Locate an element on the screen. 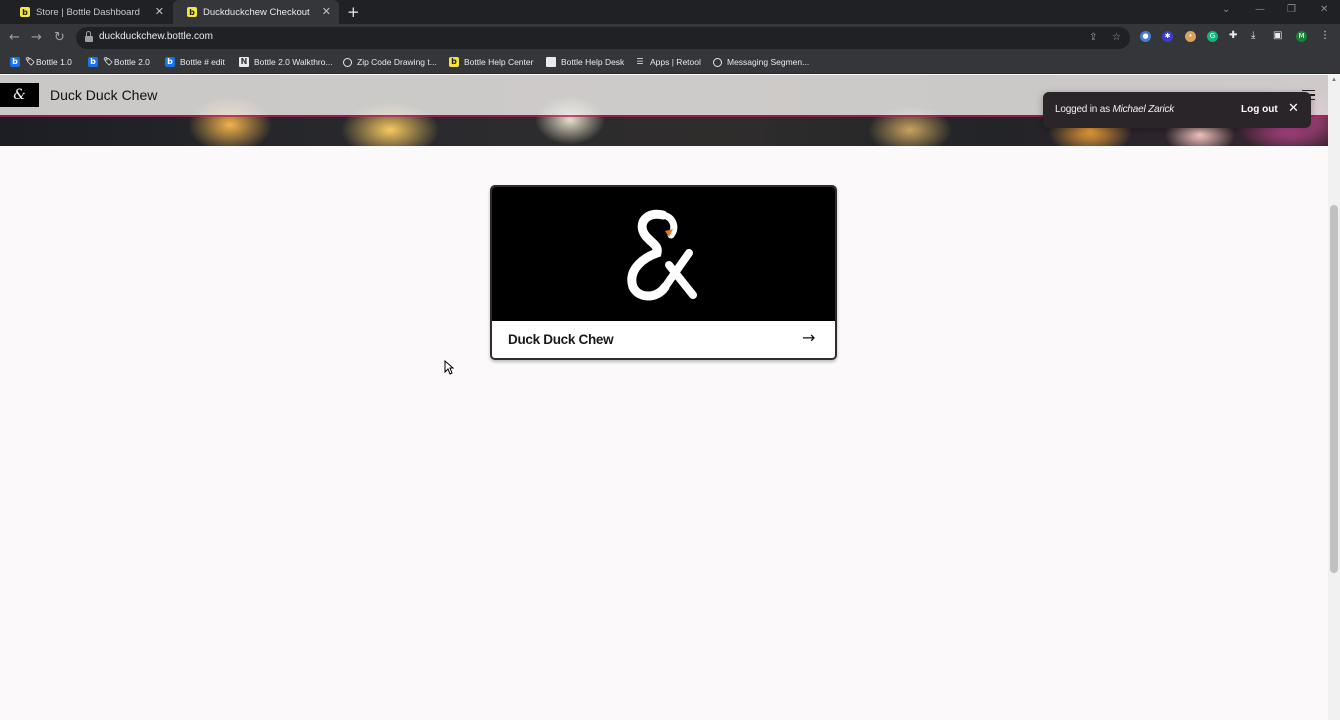 The width and height of the screenshot is (1340, 720). store-card-title: Duck Duck Chew is located at coordinates (561, 339).